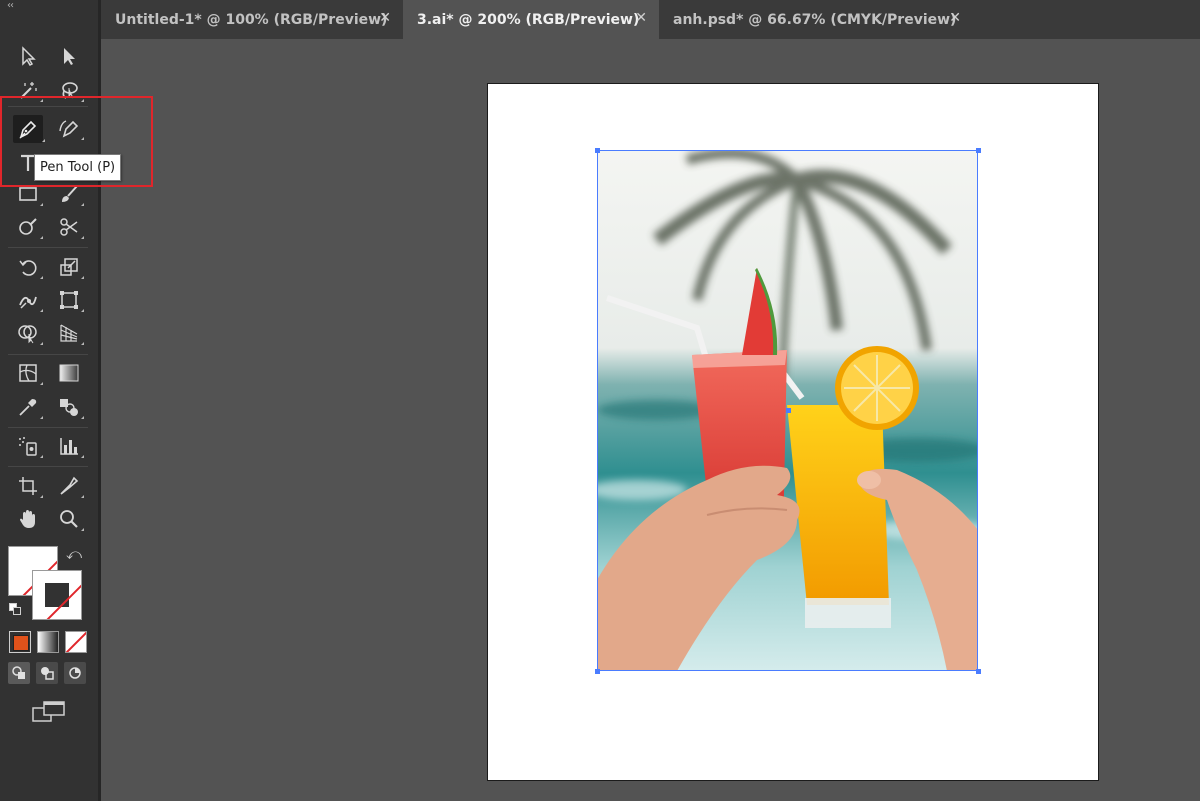 This screenshot has height=801, width=1200. Describe the element at coordinates (29, 373) in the screenshot. I see `mesh-tool-icon` at that location.